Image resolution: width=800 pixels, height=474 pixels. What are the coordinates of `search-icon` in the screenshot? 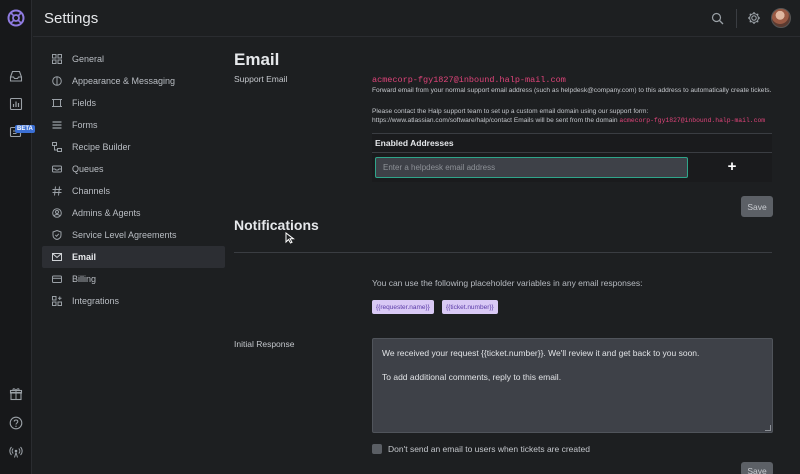 It's located at (717, 18).